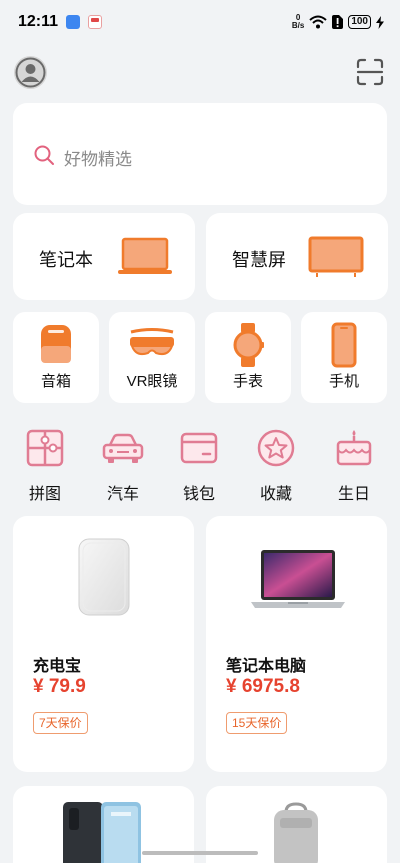 The image size is (400, 863). I want to click on network-speed-unit: B/s, so click(298, 25).